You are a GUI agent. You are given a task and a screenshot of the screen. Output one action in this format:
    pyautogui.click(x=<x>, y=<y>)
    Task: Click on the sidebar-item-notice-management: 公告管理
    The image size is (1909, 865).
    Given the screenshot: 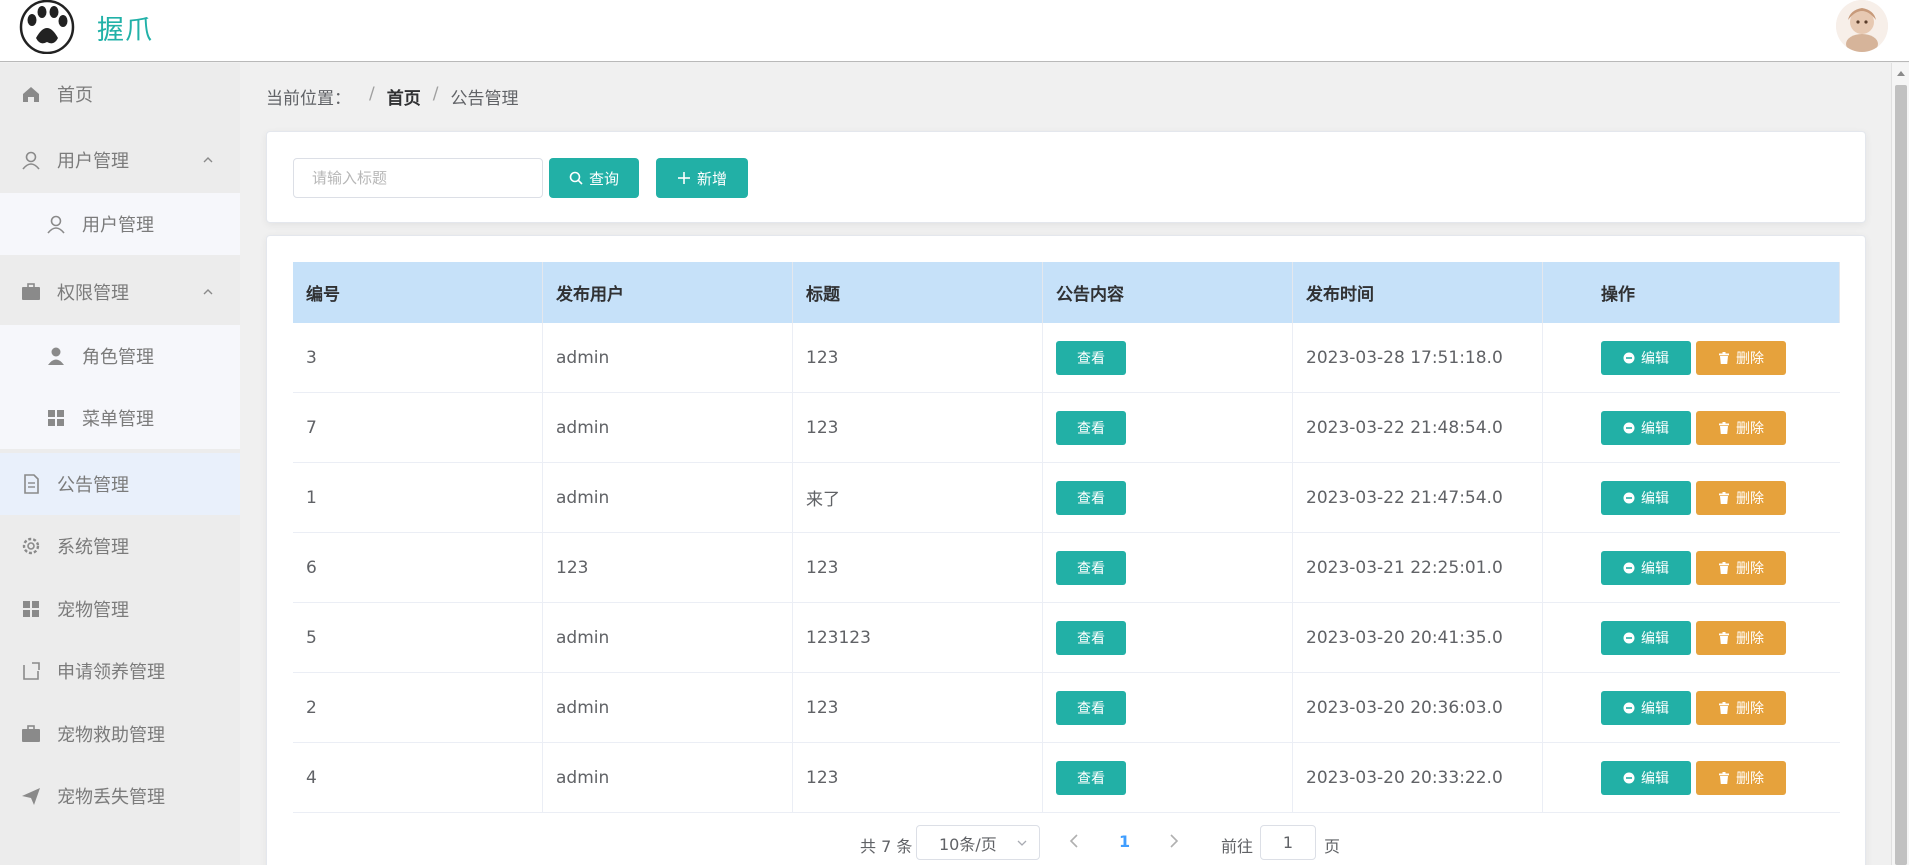 What is the action you would take?
    pyautogui.click(x=120, y=484)
    